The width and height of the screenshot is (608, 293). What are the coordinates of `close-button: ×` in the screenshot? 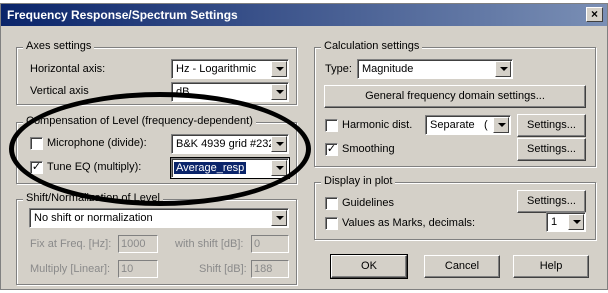 It's located at (594, 14).